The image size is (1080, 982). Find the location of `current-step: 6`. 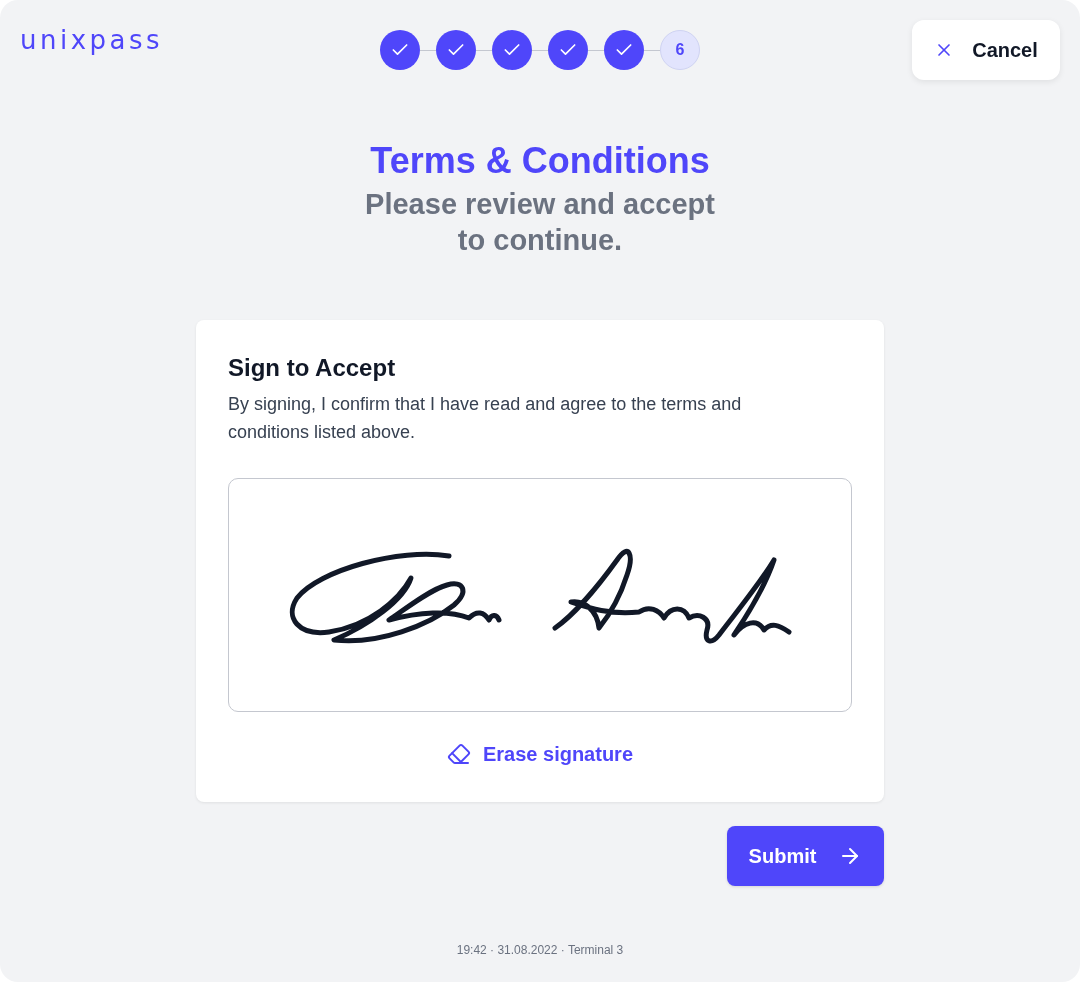

current-step: 6 is located at coordinates (680, 50).